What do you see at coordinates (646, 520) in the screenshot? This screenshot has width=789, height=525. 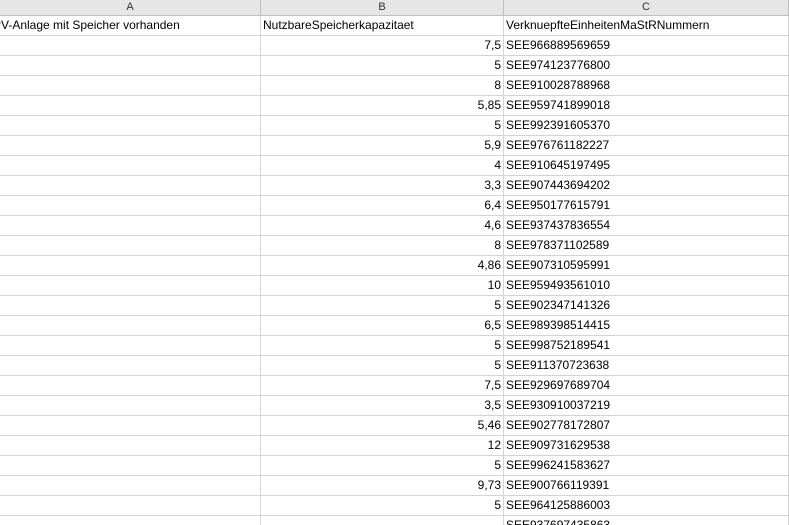 I see `cell-mastr-nummer: SEE937697435863` at bounding box center [646, 520].